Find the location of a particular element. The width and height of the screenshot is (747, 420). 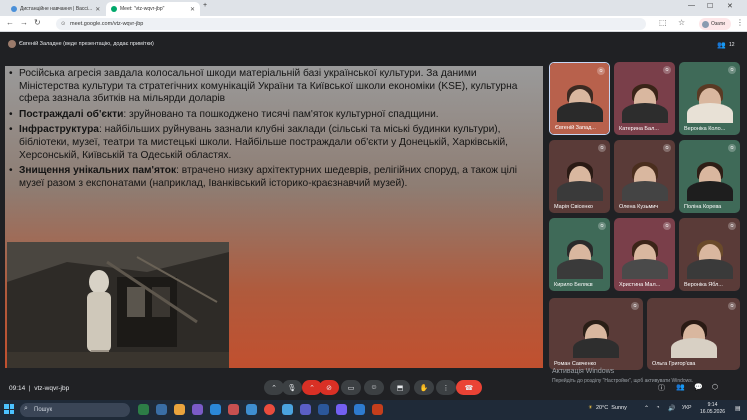

back-icon: ← is located at coordinates (10, 22).